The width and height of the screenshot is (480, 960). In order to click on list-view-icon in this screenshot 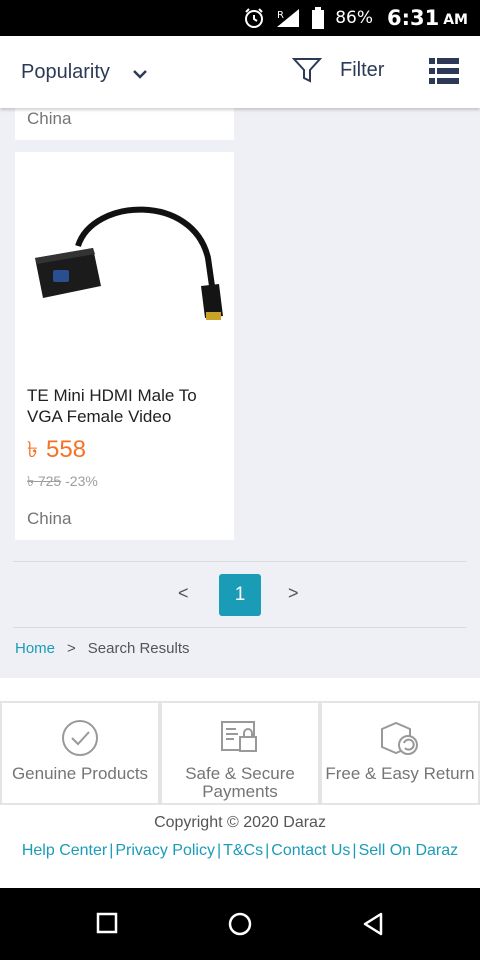, I will do `click(444, 73)`.